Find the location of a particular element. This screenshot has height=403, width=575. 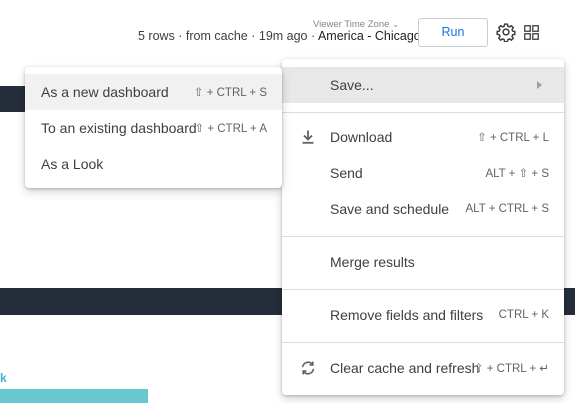

menu-item-label: Save and schedule is located at coordinates (390, 209).